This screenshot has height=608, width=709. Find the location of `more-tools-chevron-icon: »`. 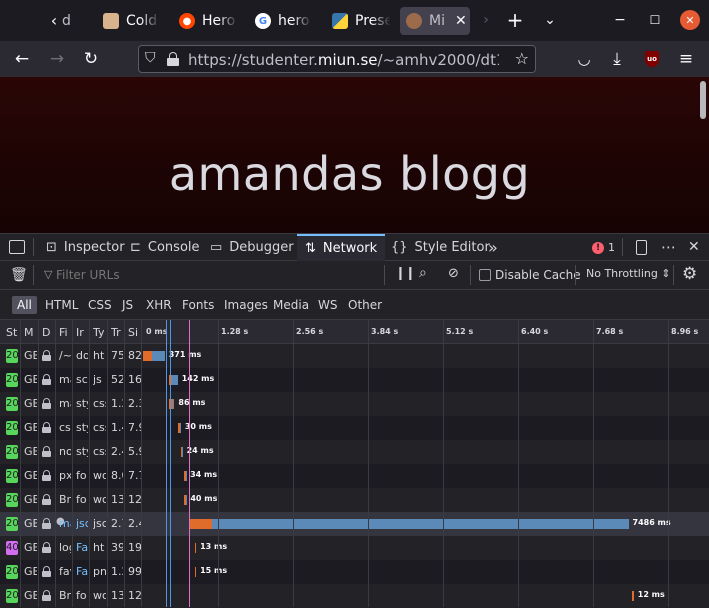

more-tools-chevron-icon: » is located at coordinates (493, 247).